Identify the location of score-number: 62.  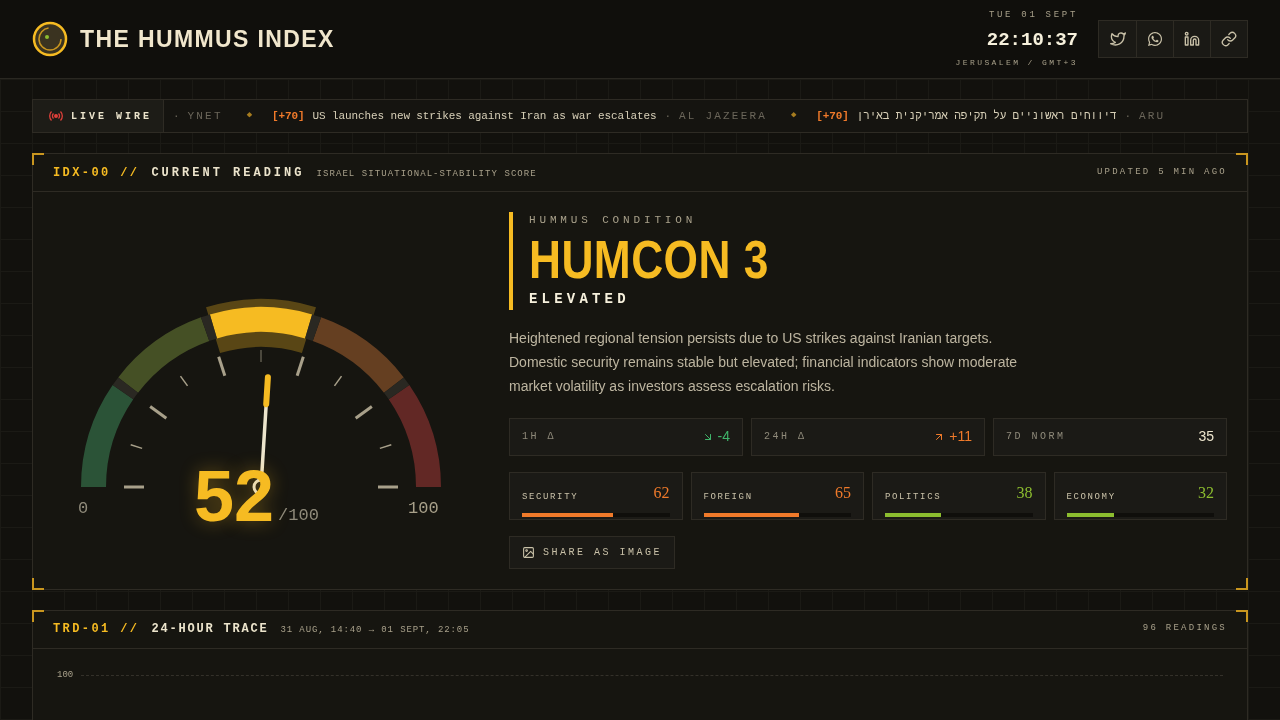
(661, 492).